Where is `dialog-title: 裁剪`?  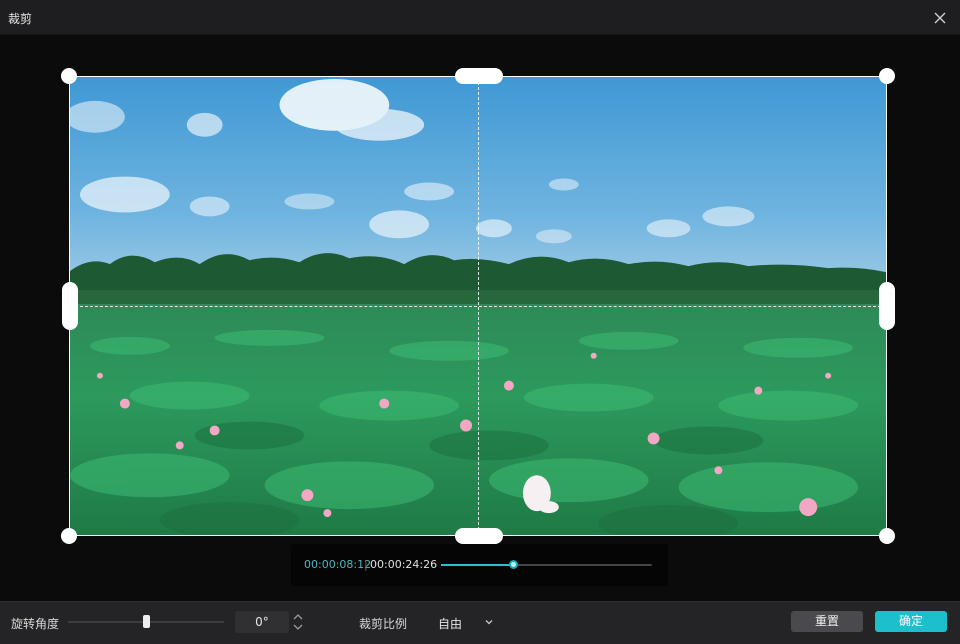
dialog-title: 裁剪 is located at coordinates (20, 19).